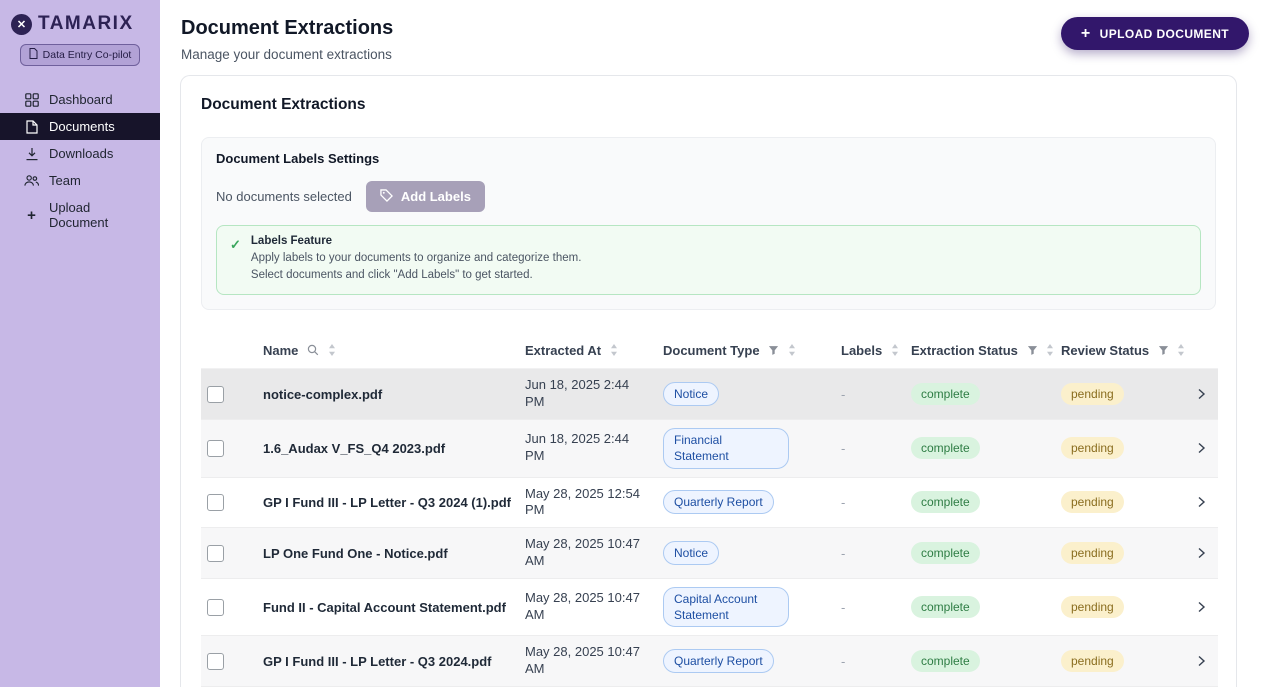  Describe the element at coordinates (377, 661) in the screenshot. I see `document-name: GP I Fund III - LP Letter - Q3 2024.pdf` at that location.